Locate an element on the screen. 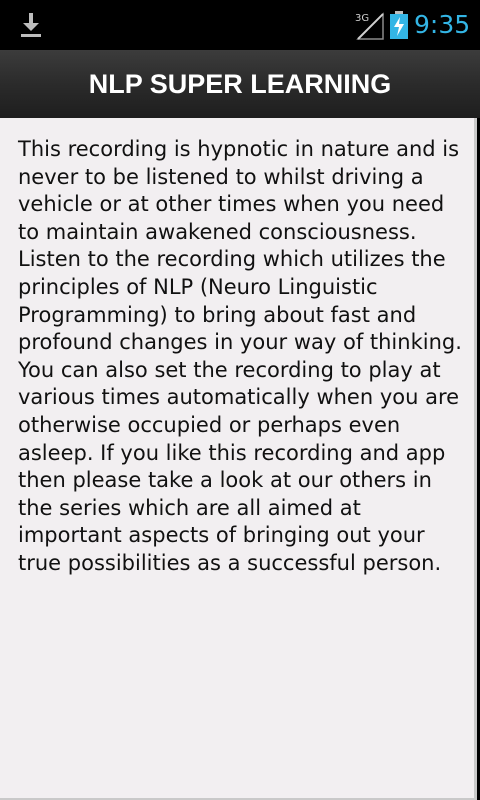 The height and width of the screenshot is (800, 480). title-bar: NLP SUPER LEARNING is located at coordinates (240, 84).